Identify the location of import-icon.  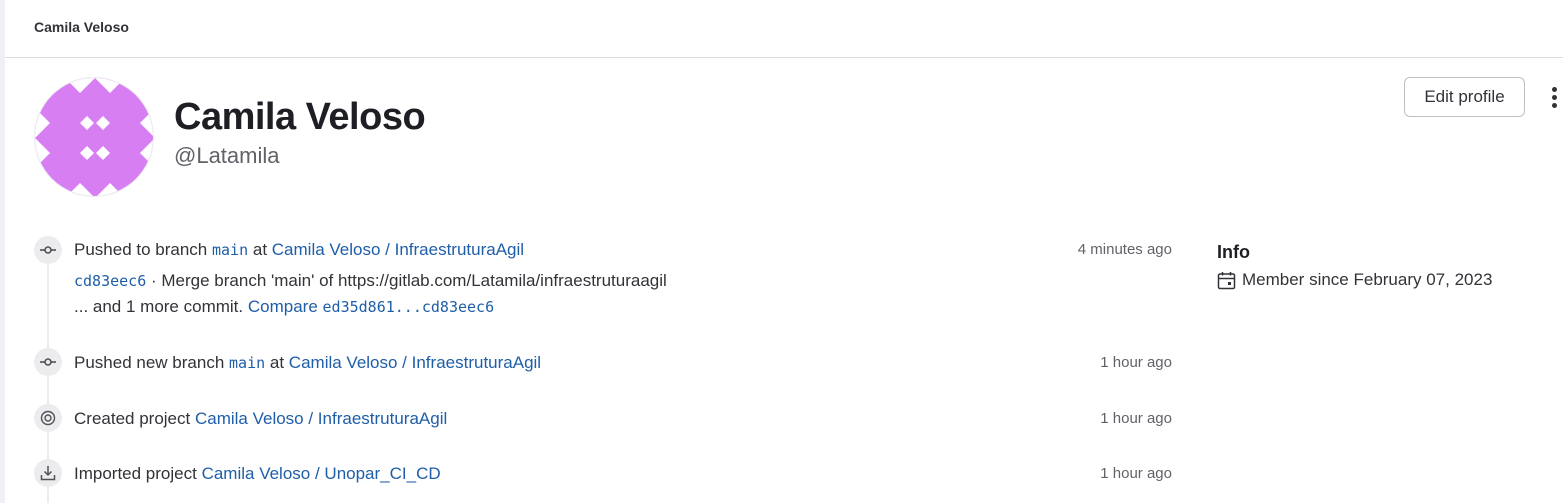
(48, 473).